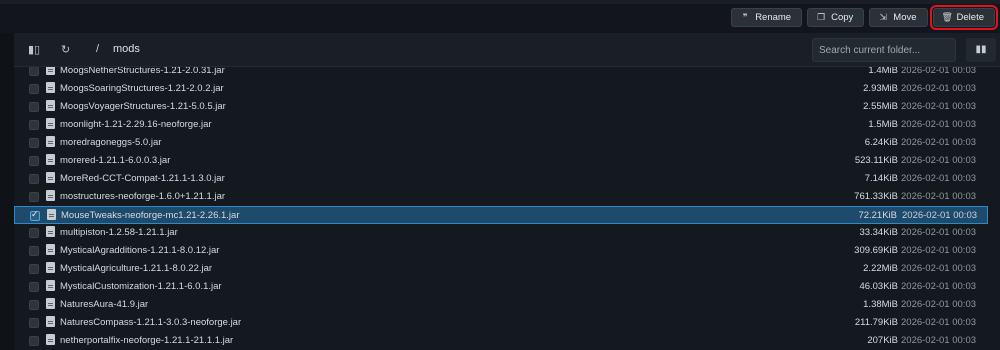  What do you see at coordinates (119, 232) in the screenshot?
I see `file-name: multipiston-1.2.58-1.21.1.jar` at bounding box center [119, 232].